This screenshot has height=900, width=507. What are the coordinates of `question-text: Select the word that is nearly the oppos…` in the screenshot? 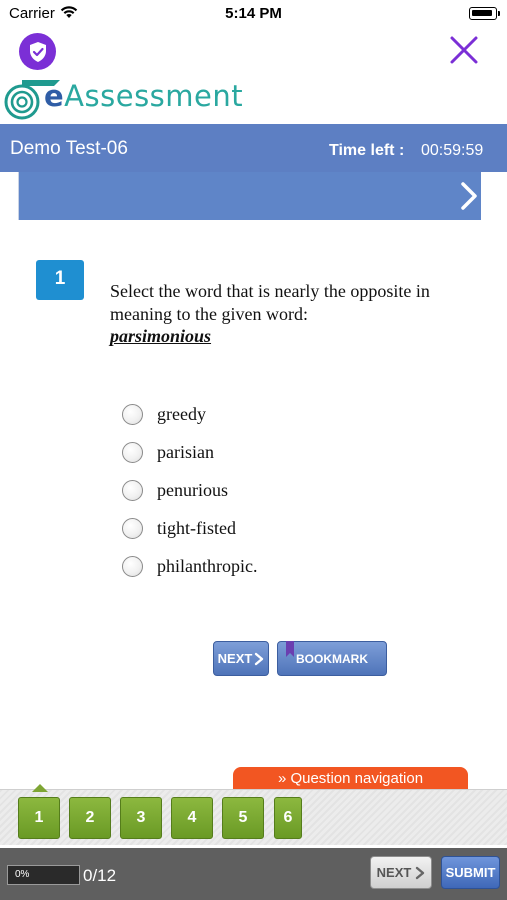 It's located at (270, 302).